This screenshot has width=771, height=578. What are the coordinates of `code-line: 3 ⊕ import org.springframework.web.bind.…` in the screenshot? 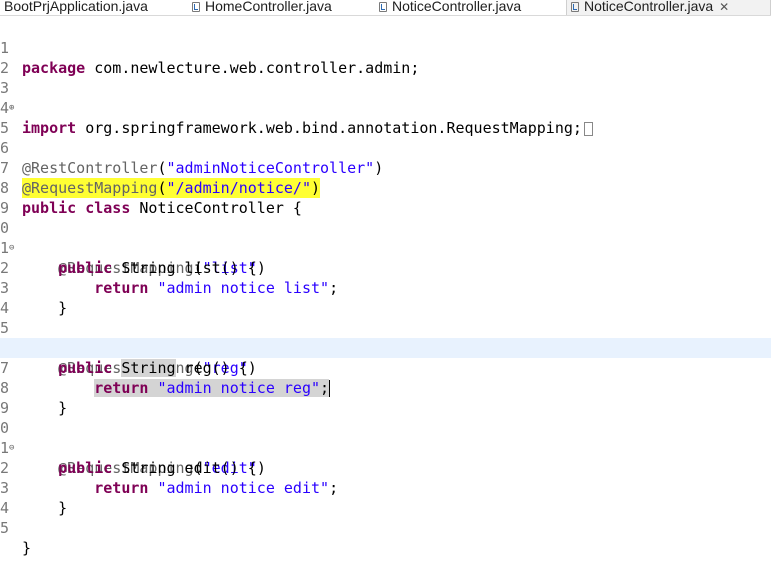 It's located at (385, 97).